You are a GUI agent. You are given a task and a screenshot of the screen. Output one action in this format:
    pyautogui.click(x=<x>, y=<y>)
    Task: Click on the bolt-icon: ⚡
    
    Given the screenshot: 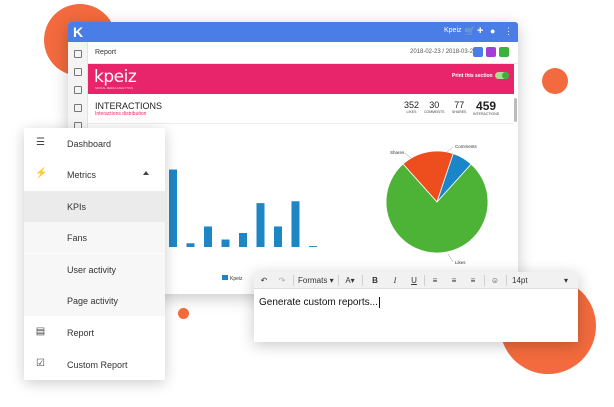 What is the action you would take?
    pyautogui.click(x=41, y=173)
    